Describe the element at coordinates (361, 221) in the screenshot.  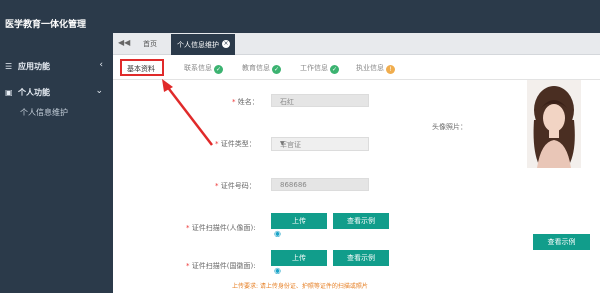
I see `view-example-front-button: 查看示例` at that location.